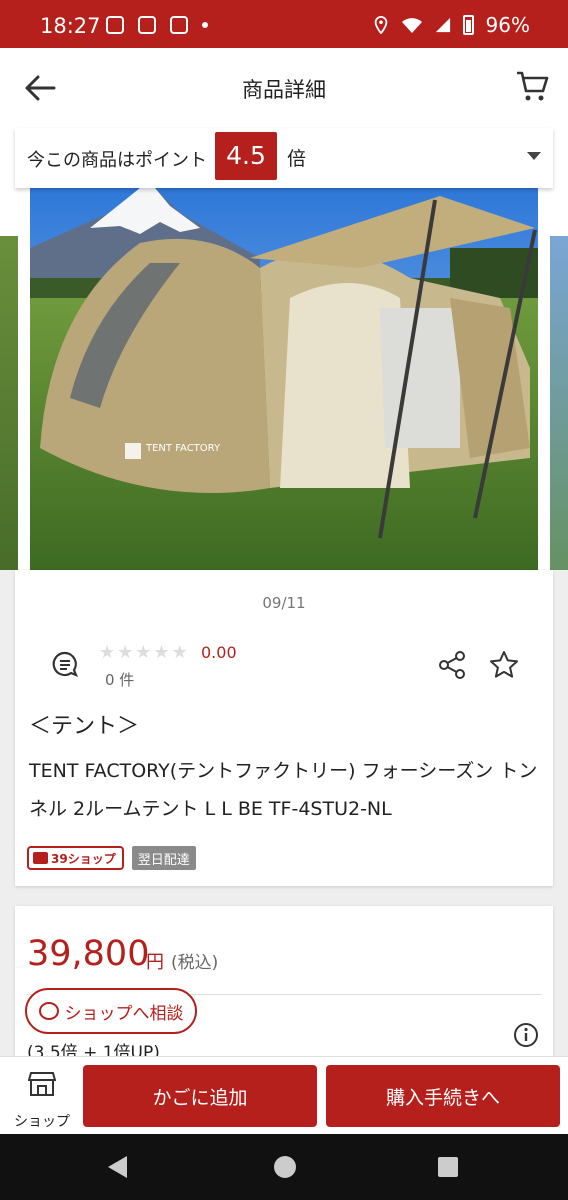 The width and height of the screenshot is (568, 1200). I want to click on system-nav-bar, so click(284, 1167).